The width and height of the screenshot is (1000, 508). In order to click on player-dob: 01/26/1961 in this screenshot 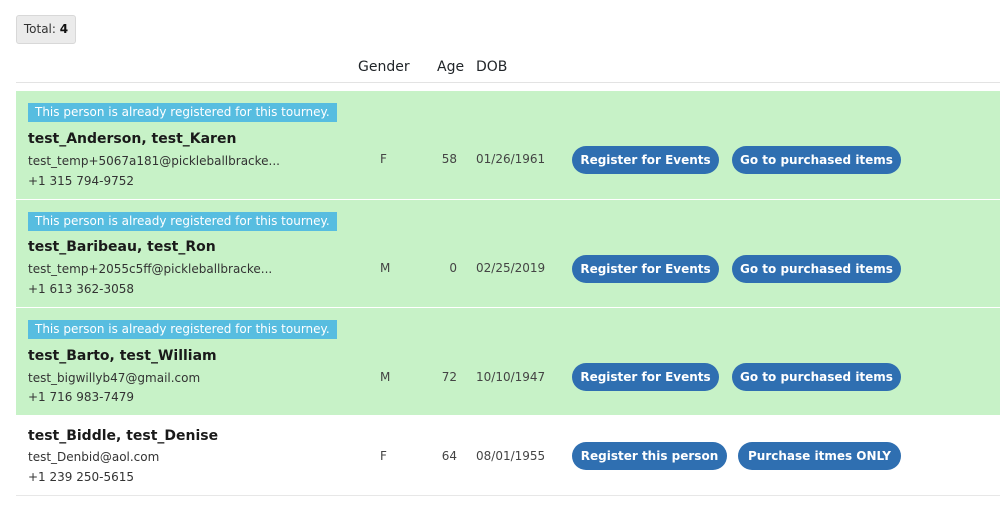, I will do `click(511, 159)`.